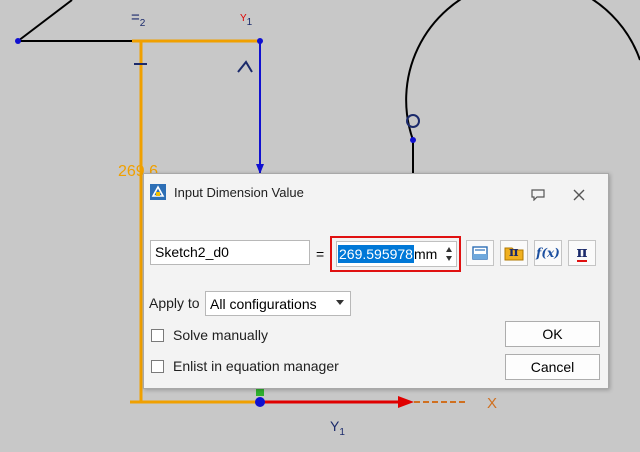  I want to click on enlist-equation-option: Enlist in equation manager, so click(245, 366).